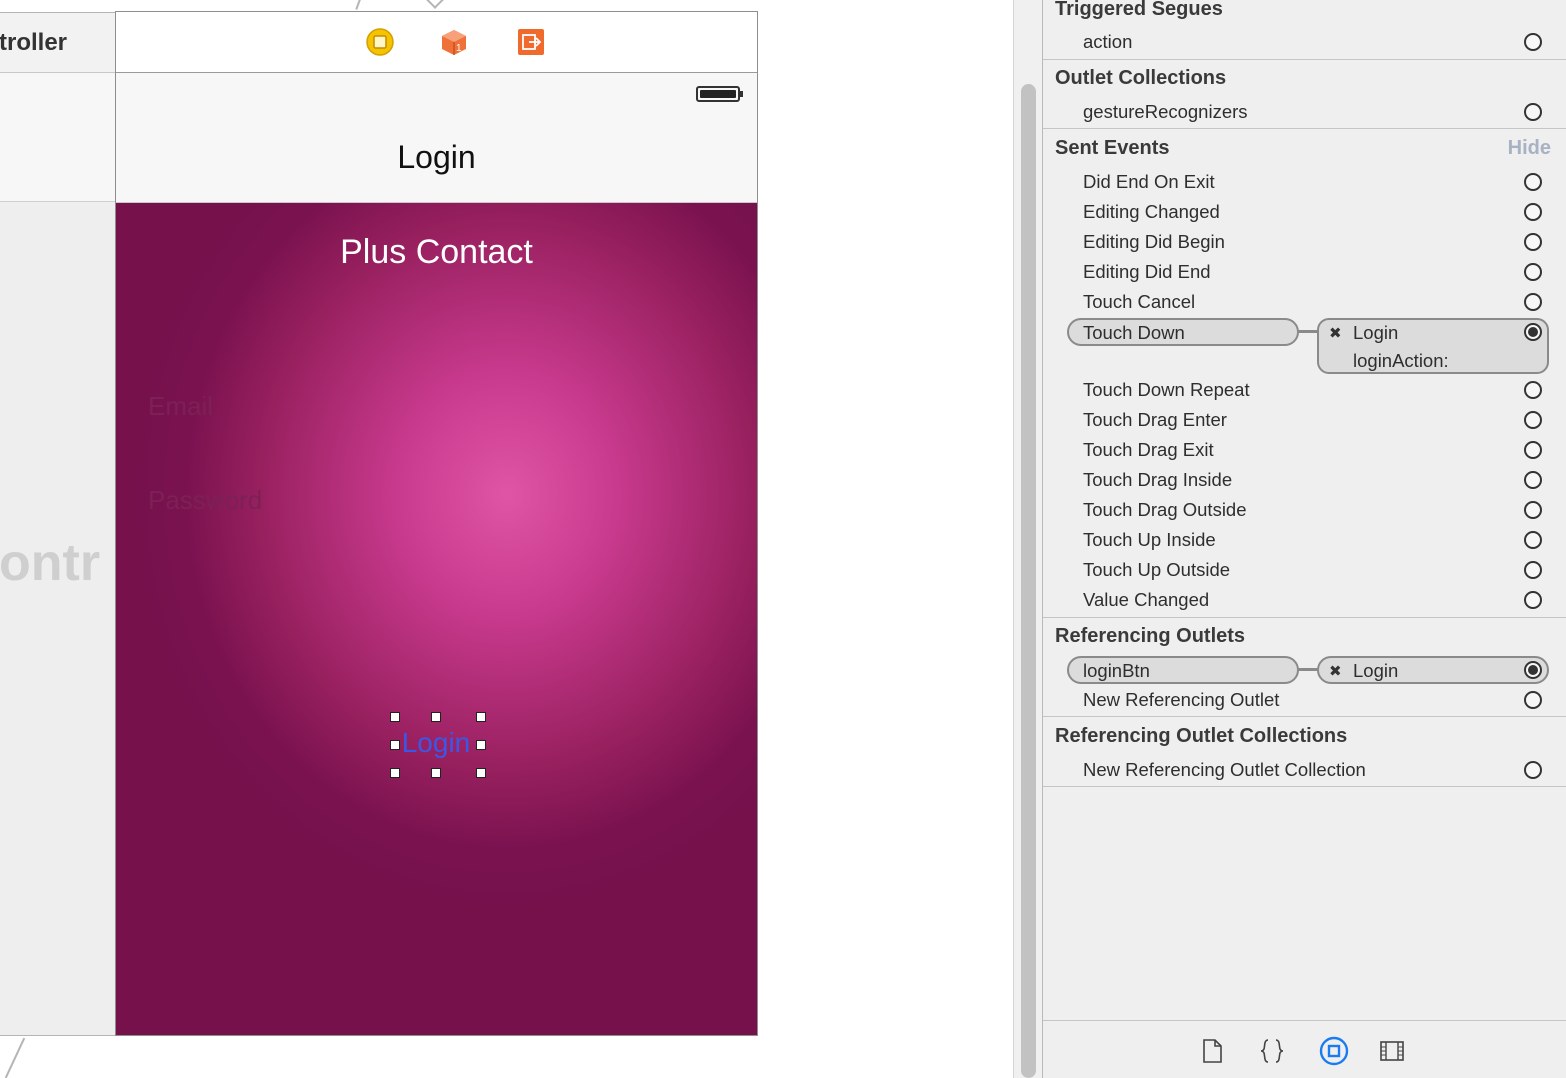 This screenshot has height=1078, width=1566. I want to click on scene-dock: 1, so click(436, 42).